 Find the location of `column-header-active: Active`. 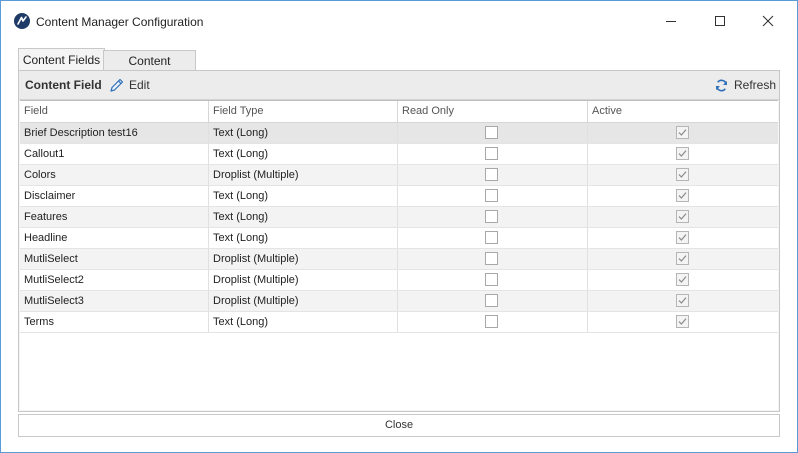

column-header-active: Active is located at coordinates (683, 111).